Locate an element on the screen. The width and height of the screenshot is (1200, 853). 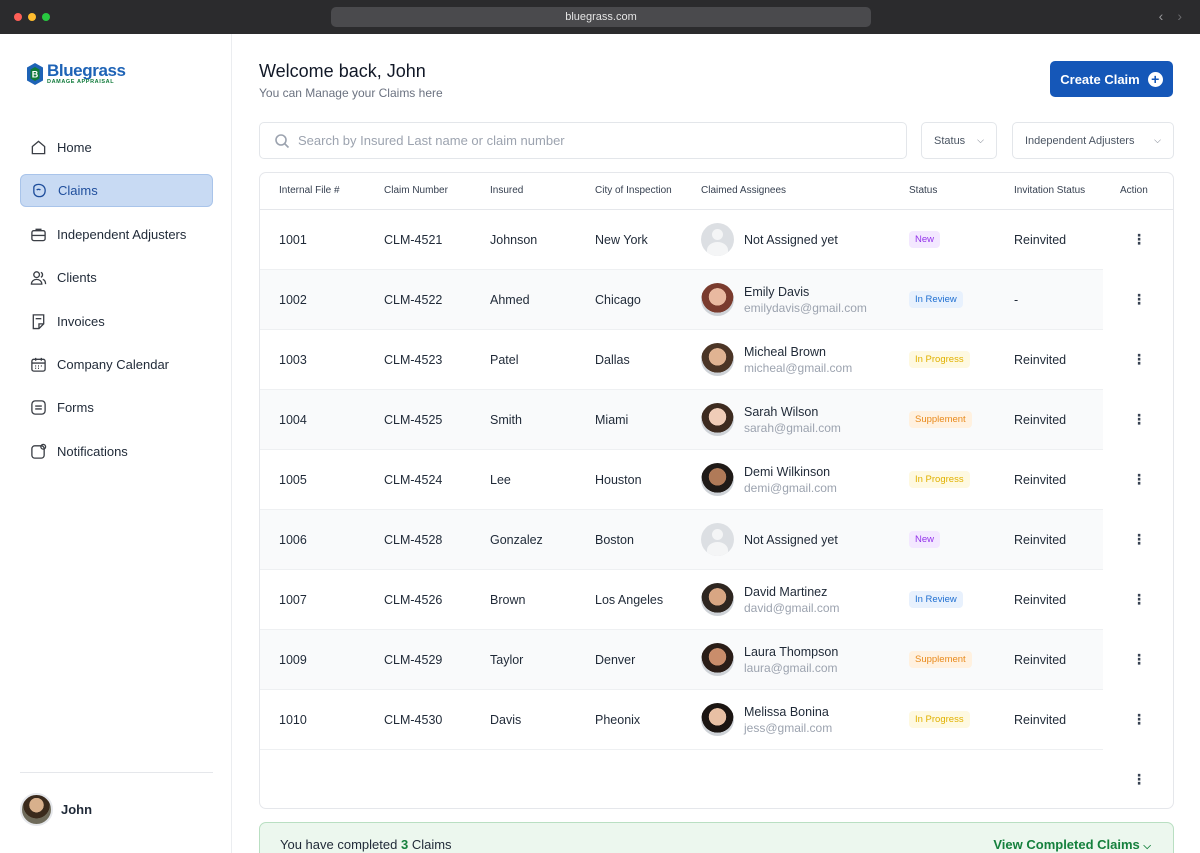
cell-file-number: 1005 is located at coordinates (293, 480).